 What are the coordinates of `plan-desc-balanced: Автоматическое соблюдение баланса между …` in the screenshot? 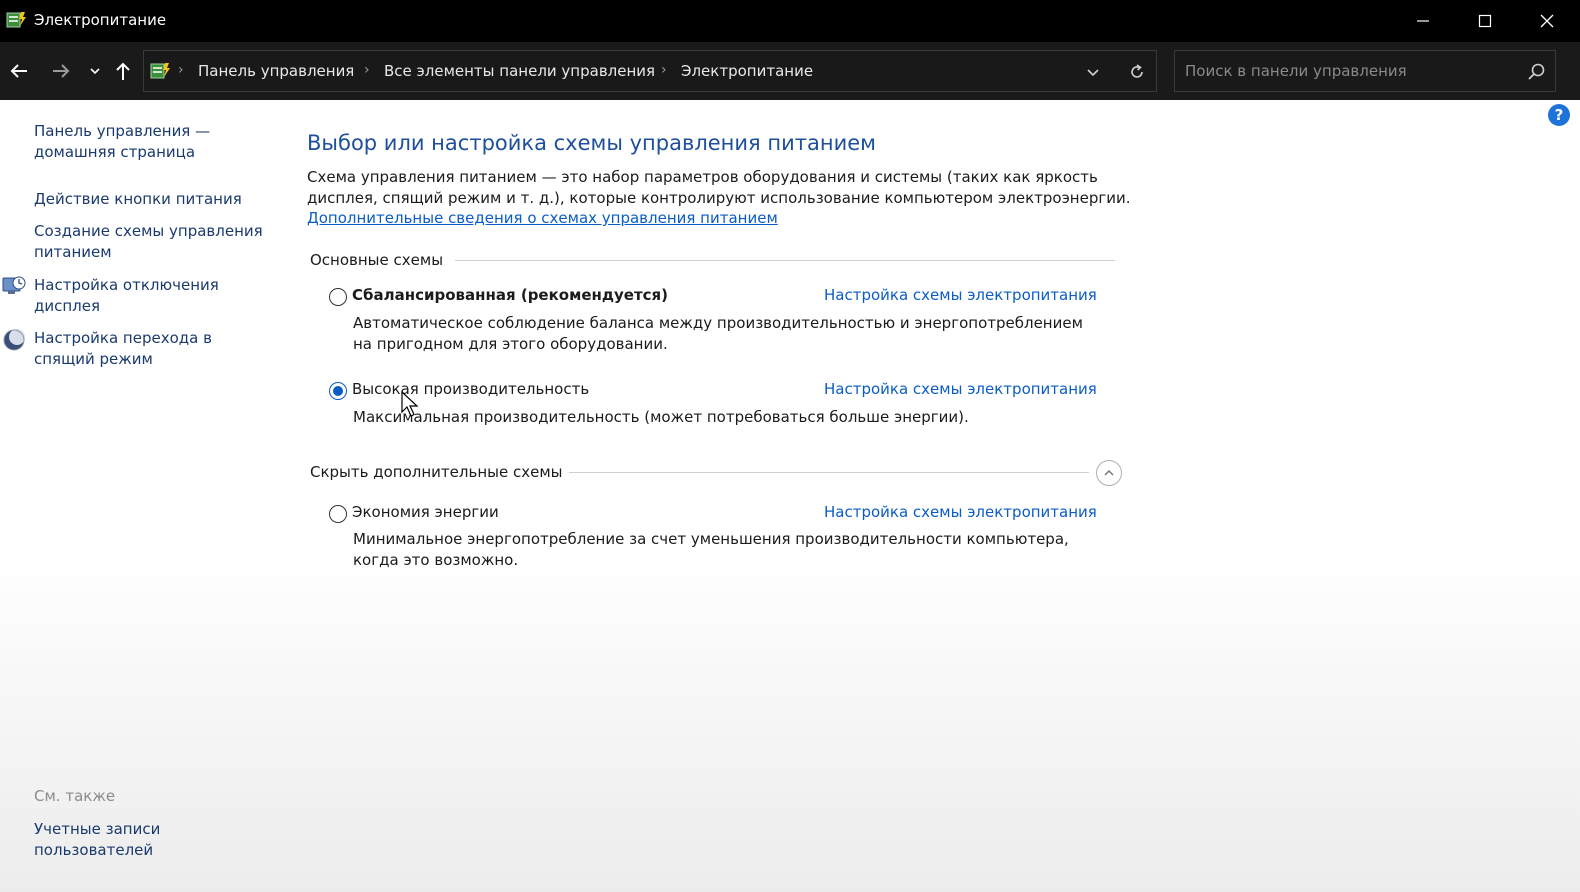 It's located at (723, 334).